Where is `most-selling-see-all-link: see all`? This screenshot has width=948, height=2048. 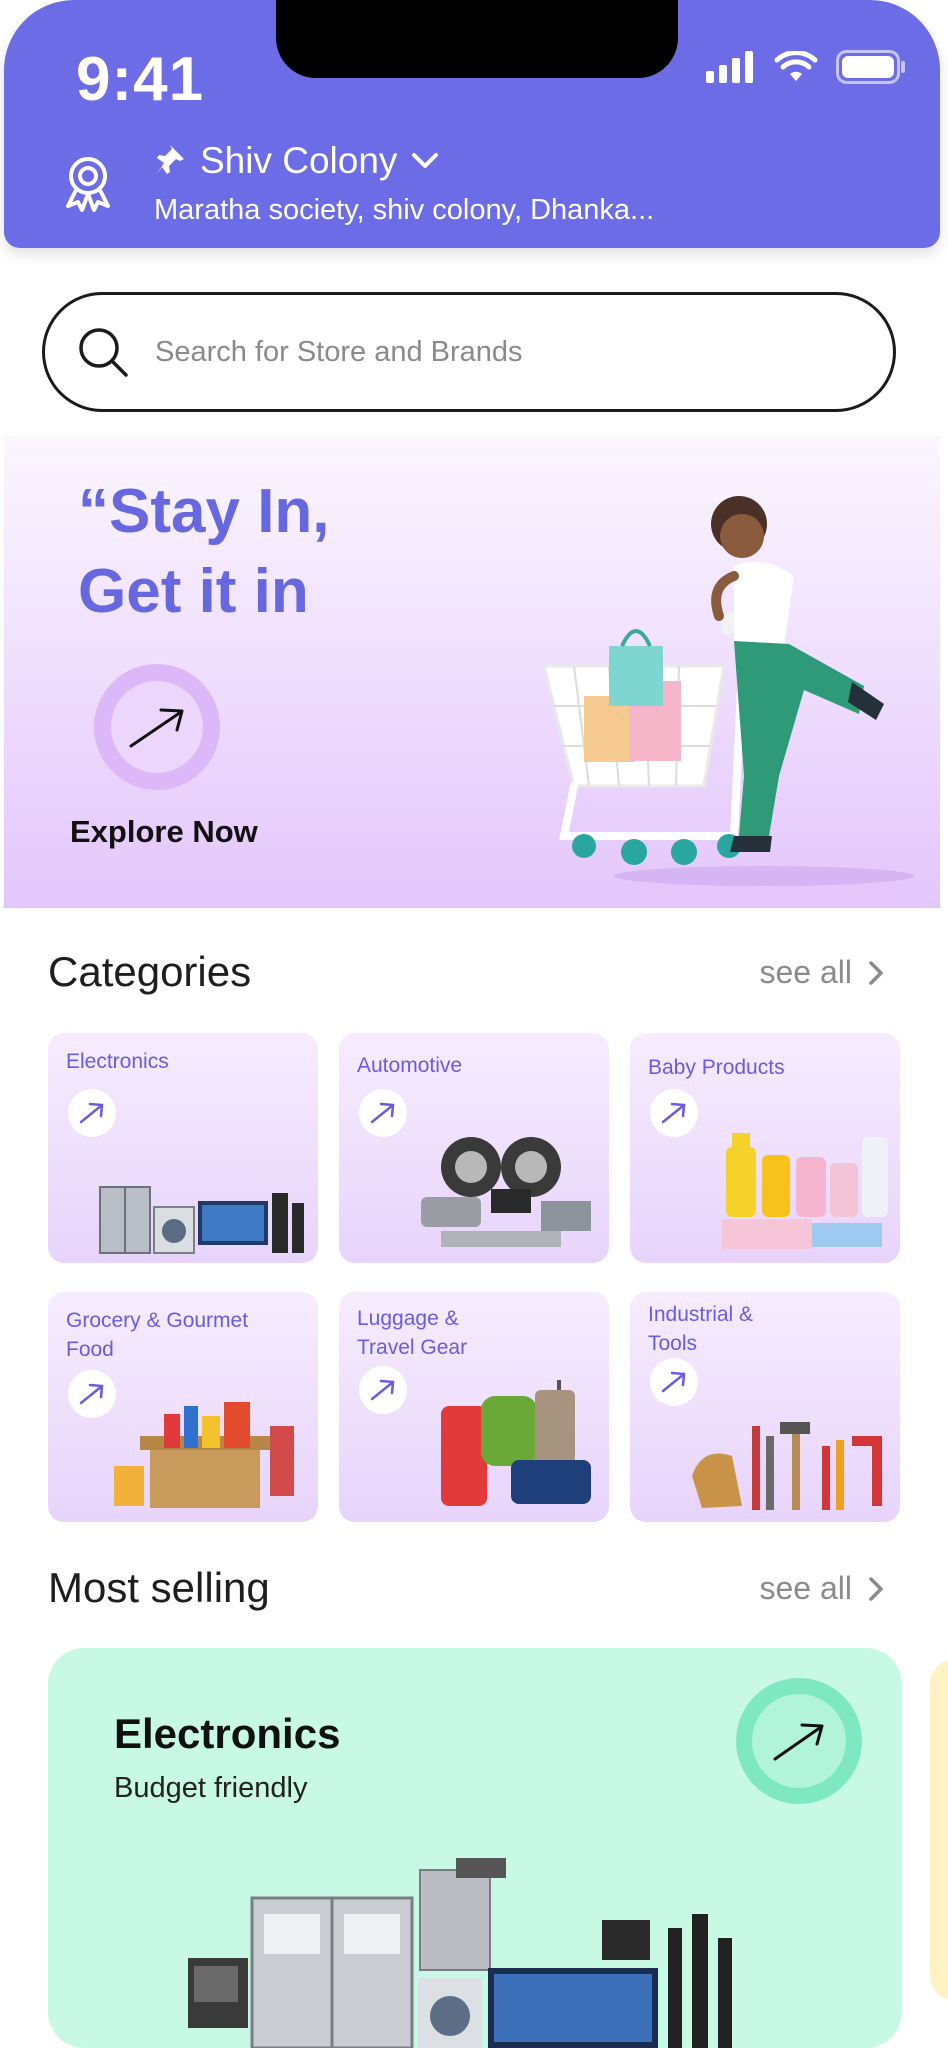
most-selling-see-all-link: see all is located at coordinates (822, 1588).